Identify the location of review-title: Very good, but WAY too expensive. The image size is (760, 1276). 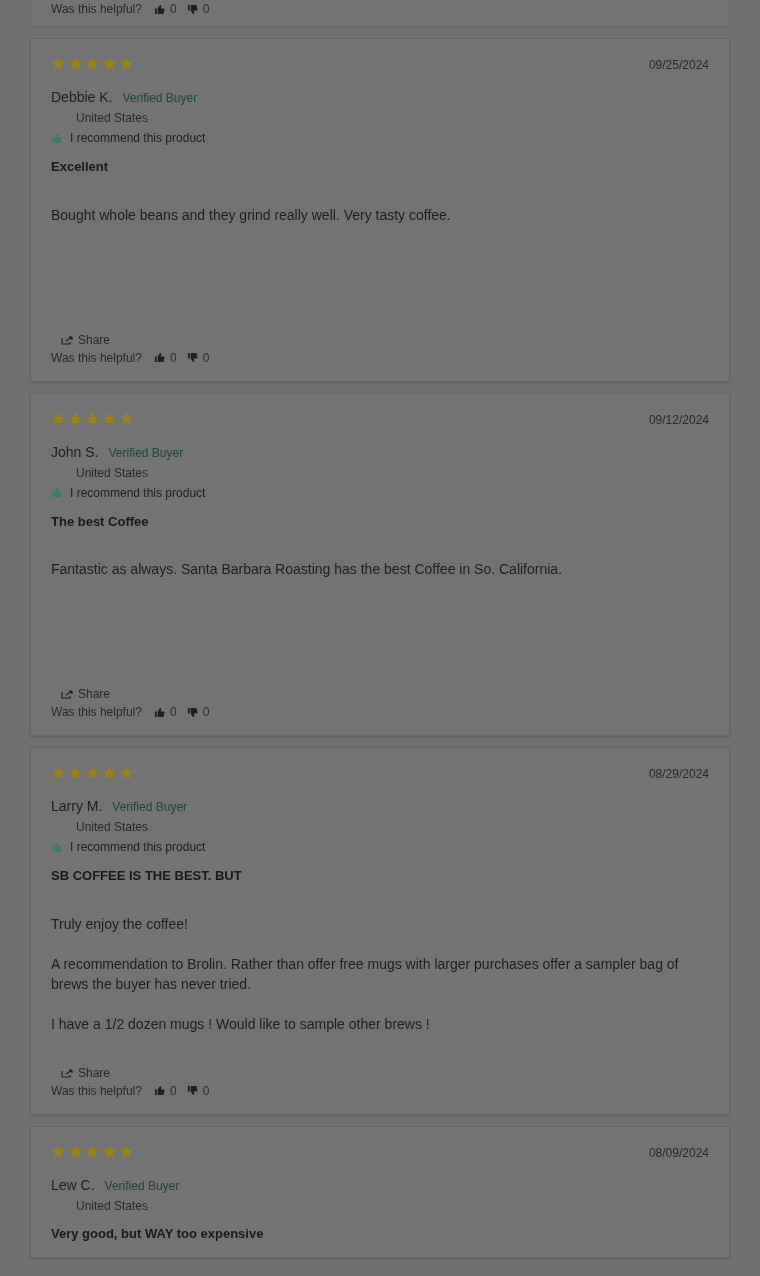
(158, 1233).